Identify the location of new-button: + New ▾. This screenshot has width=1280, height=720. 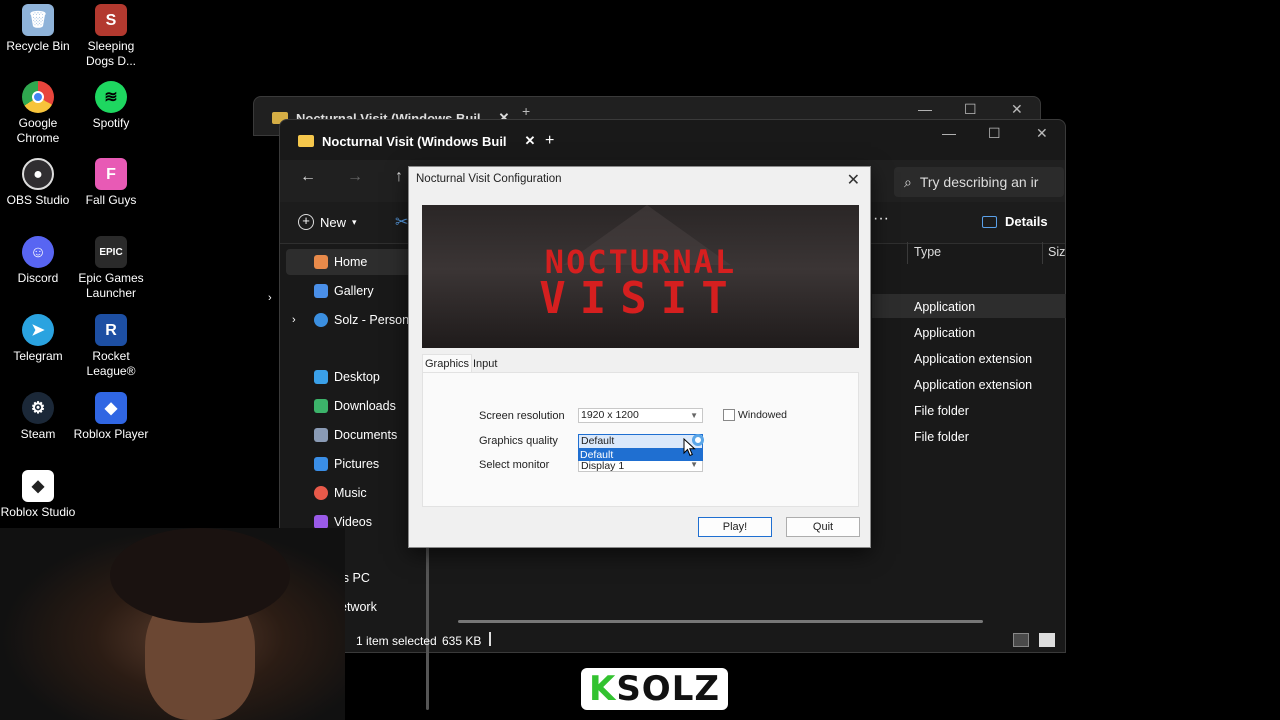
(327, 222).